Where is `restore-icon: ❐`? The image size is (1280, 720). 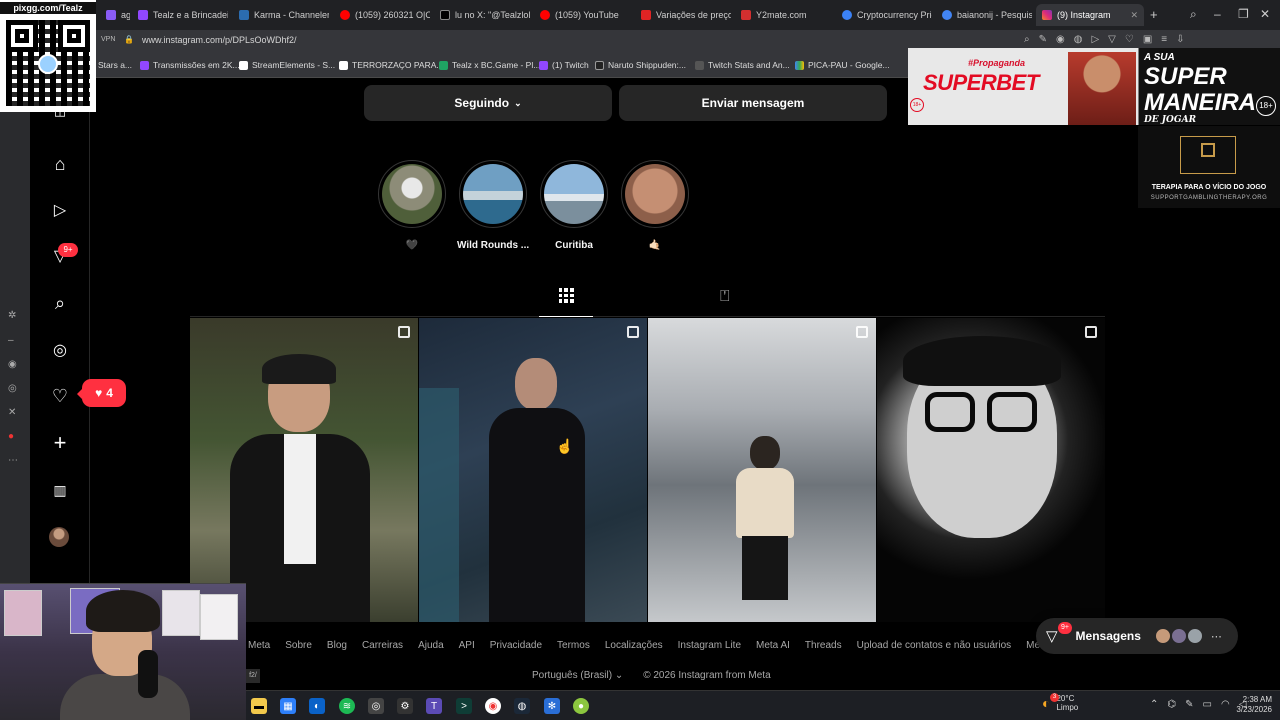
restore-icon: ❐ is located at coordinates (1243, 14).